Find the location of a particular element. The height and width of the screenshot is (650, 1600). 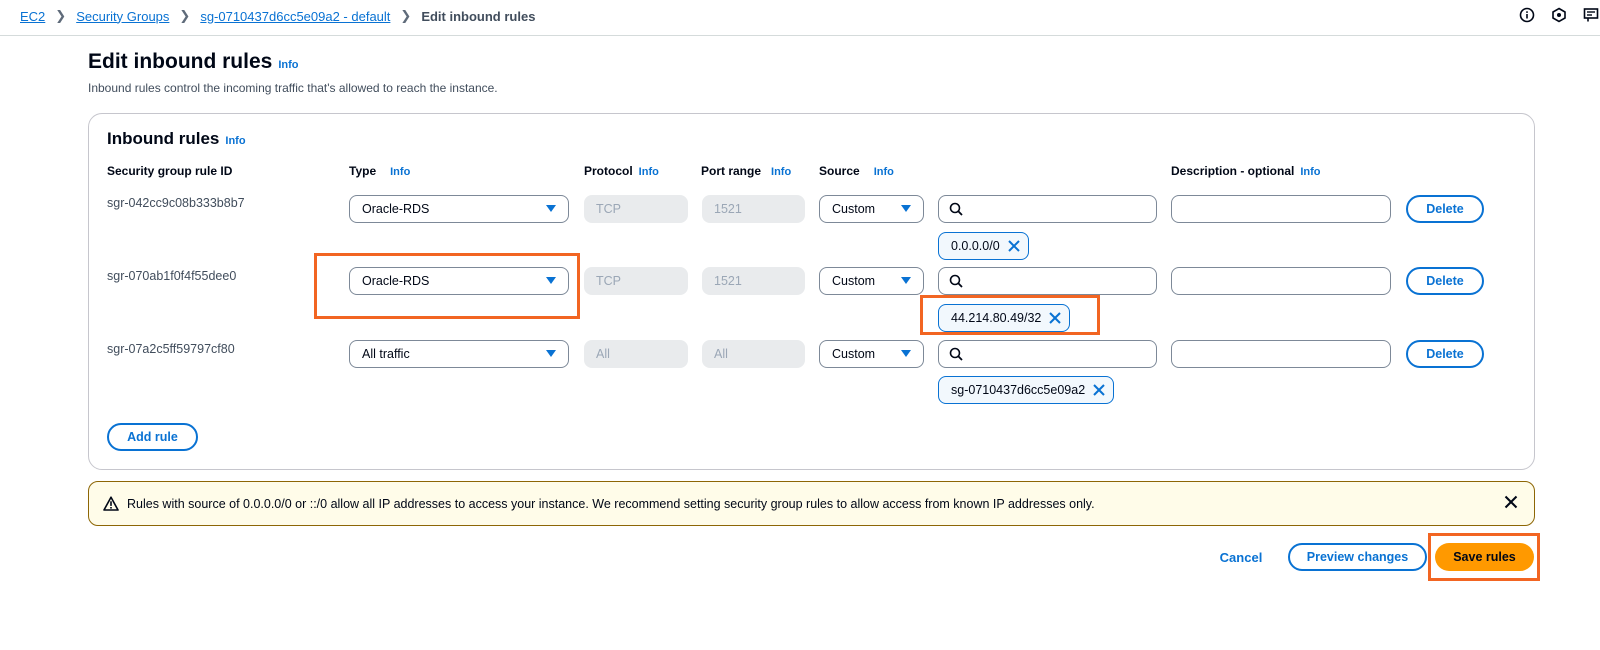

feedback-icon is located at coordinates (1591, 15).